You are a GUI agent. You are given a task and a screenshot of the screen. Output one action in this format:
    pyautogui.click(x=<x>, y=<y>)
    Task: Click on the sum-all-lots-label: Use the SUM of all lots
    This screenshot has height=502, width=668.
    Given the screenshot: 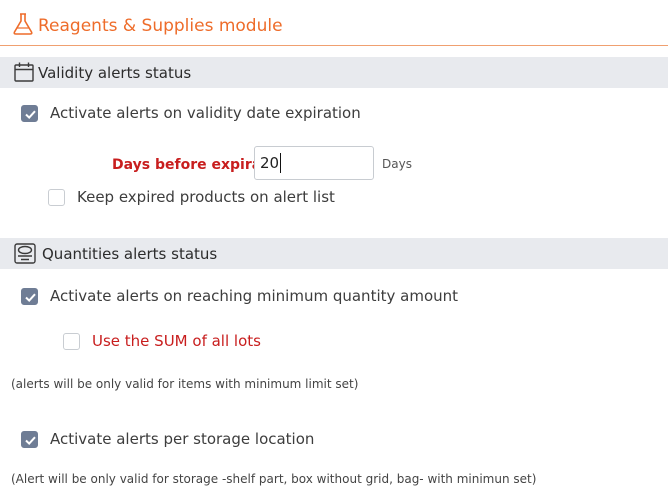 What is the action you would take?
    pyautogui.click(x=176, y=341)
    